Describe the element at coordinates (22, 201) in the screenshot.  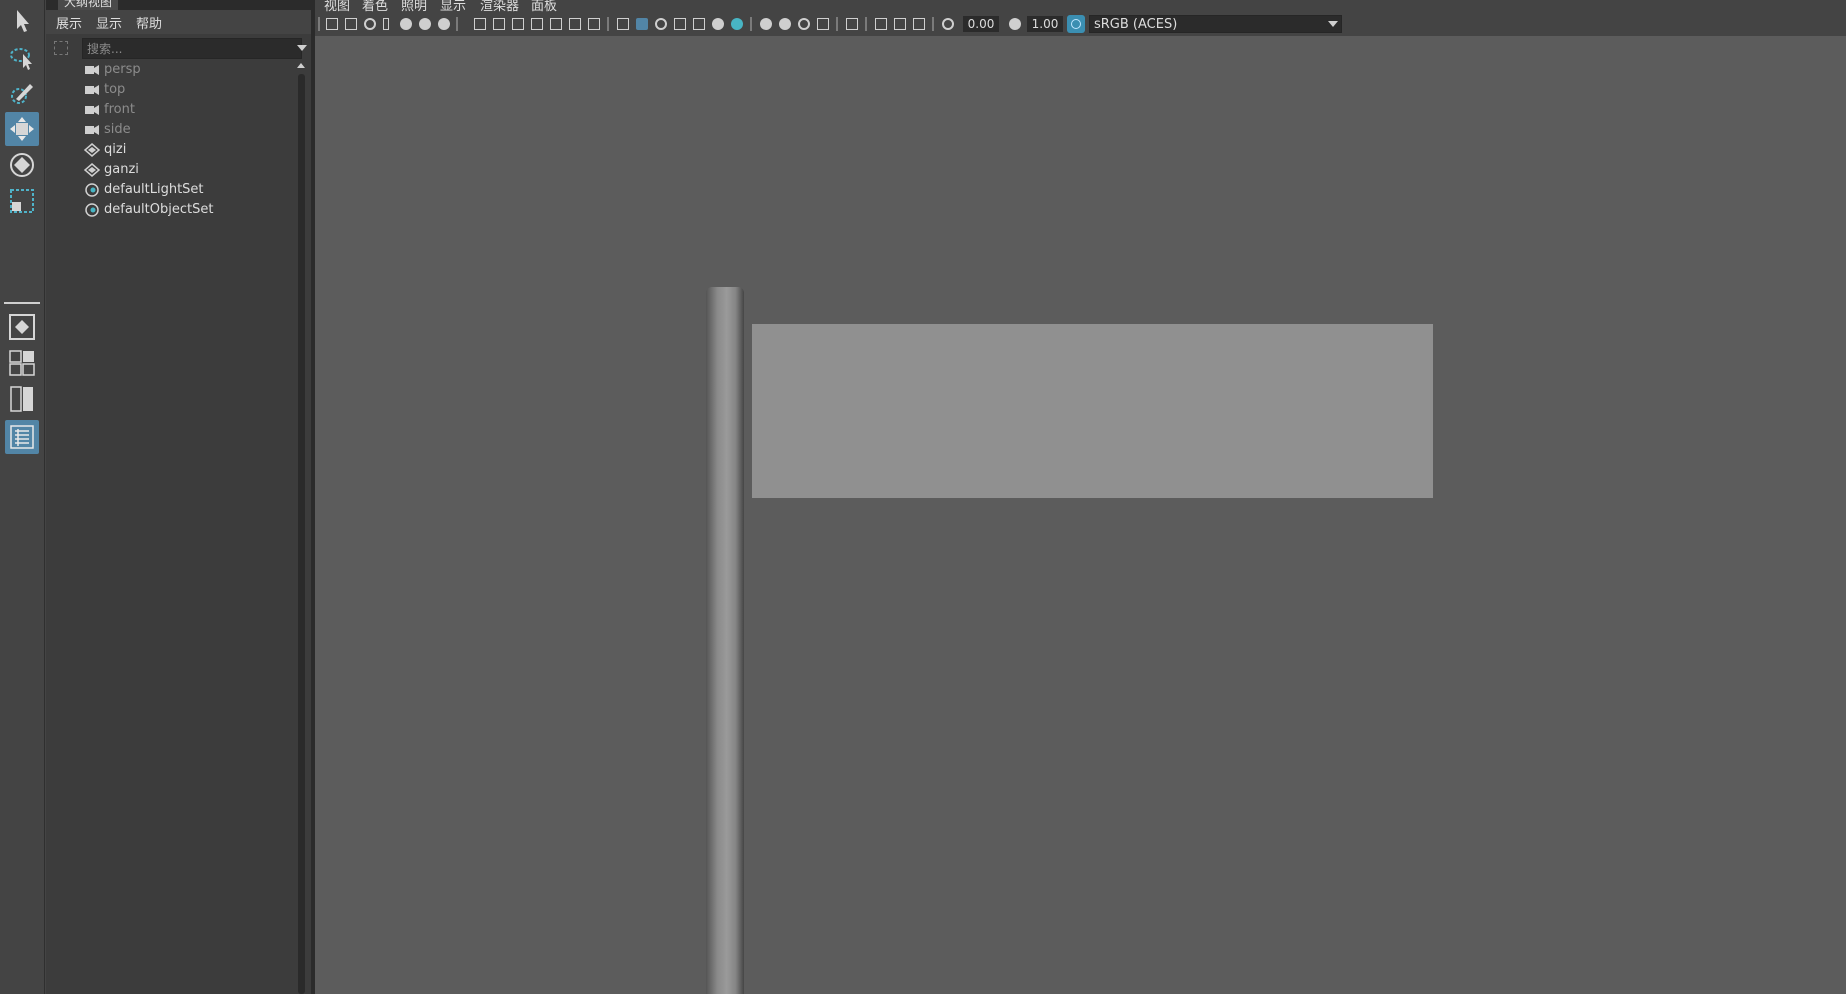
I see `scale-tool-button` at that location.